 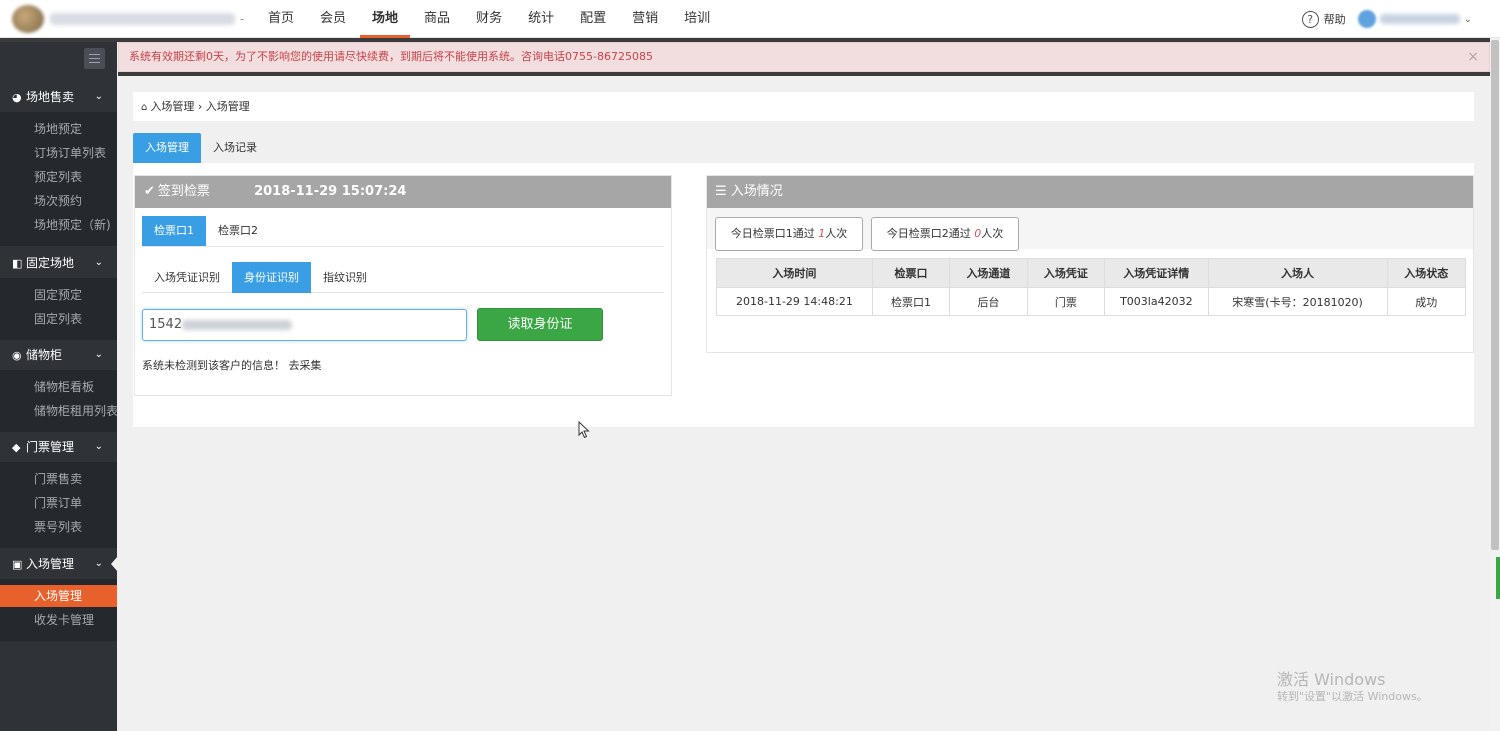 What do you see at coordinates (333, 19) in the screenshot?
I see `nav-item-1: 会员` at bounding box center [333, 19].